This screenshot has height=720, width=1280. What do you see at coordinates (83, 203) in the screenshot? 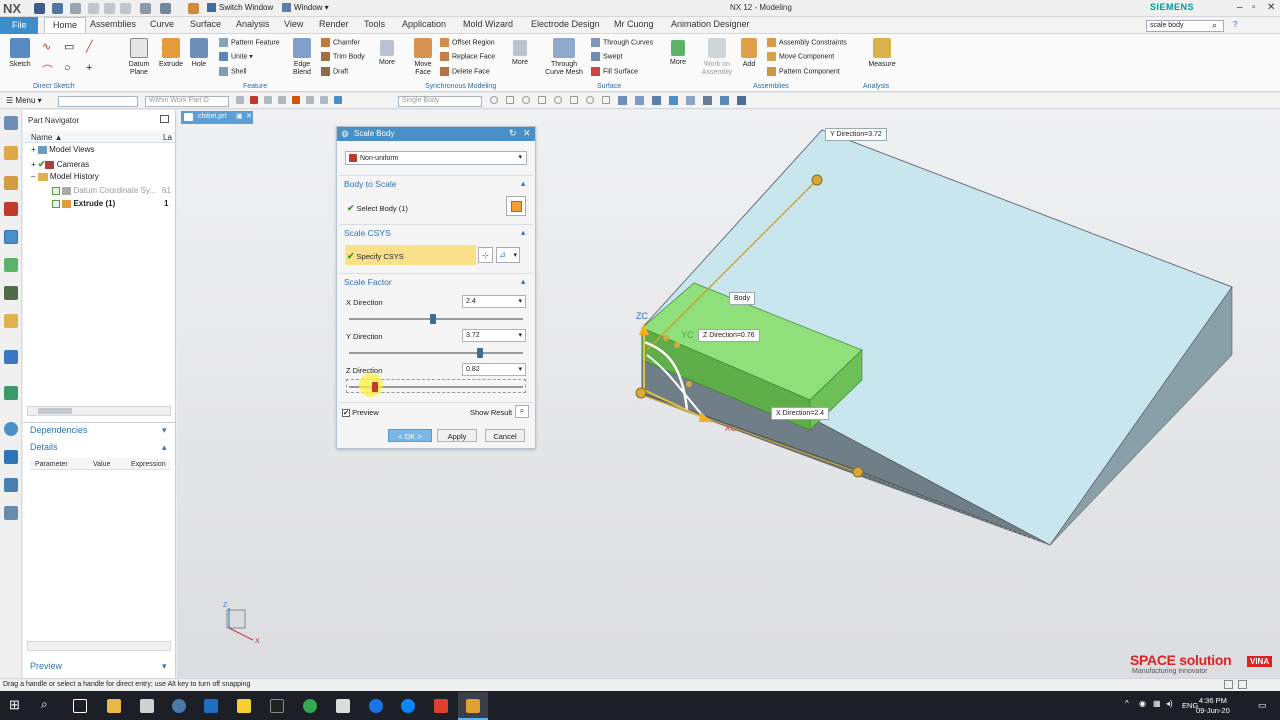
I see `tree-item-extrude: Extrude (1)` at bounding box center [83, 203].